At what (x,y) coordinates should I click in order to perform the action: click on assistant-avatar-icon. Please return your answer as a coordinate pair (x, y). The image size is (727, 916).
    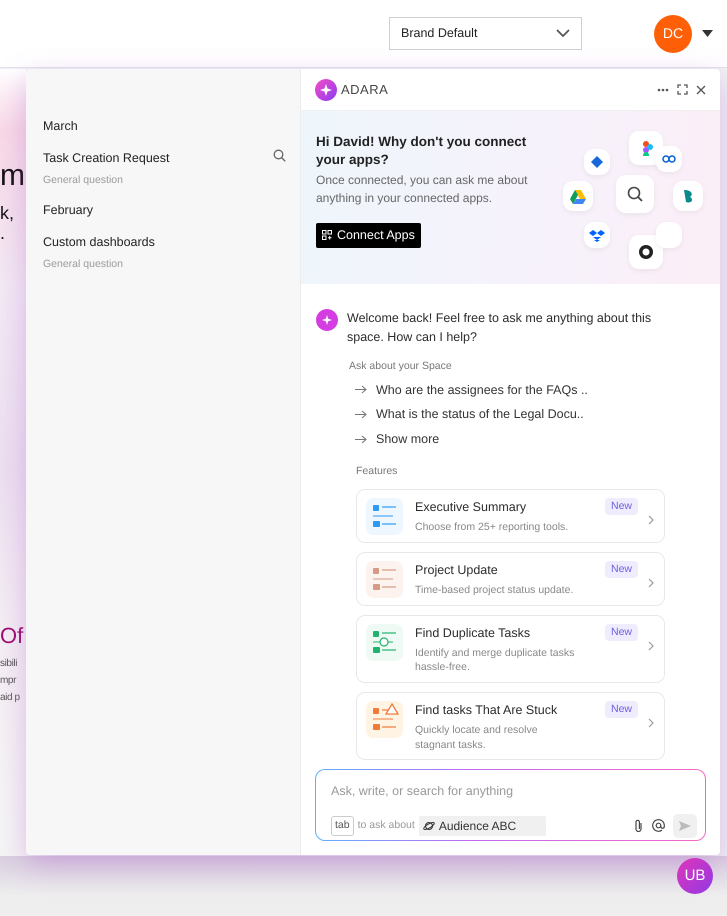
    Looking at the image, I should click on (327, 320).